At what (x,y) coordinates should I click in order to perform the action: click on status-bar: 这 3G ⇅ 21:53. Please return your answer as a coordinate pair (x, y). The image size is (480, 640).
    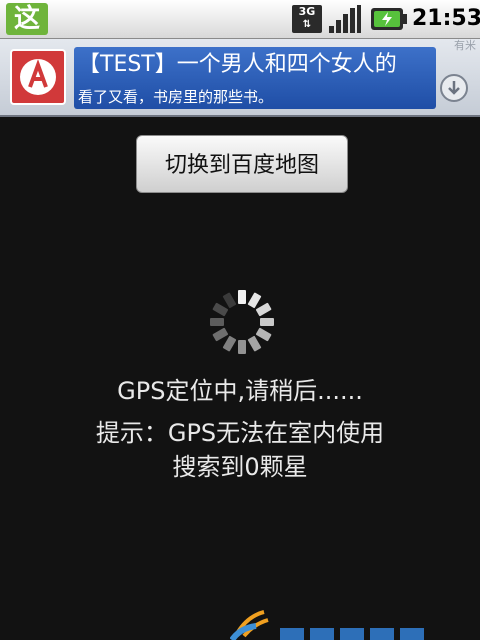
    Looking at the image, I should click on (240, 19).